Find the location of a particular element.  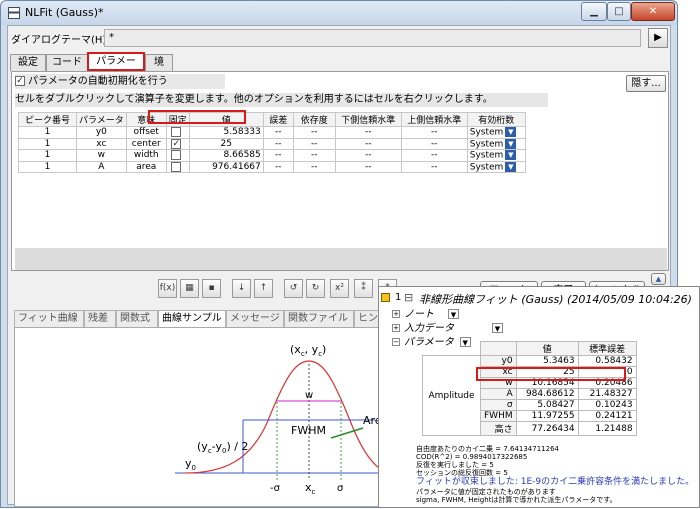

cell-value: 8.66585 is located at coordinates (226, 155).